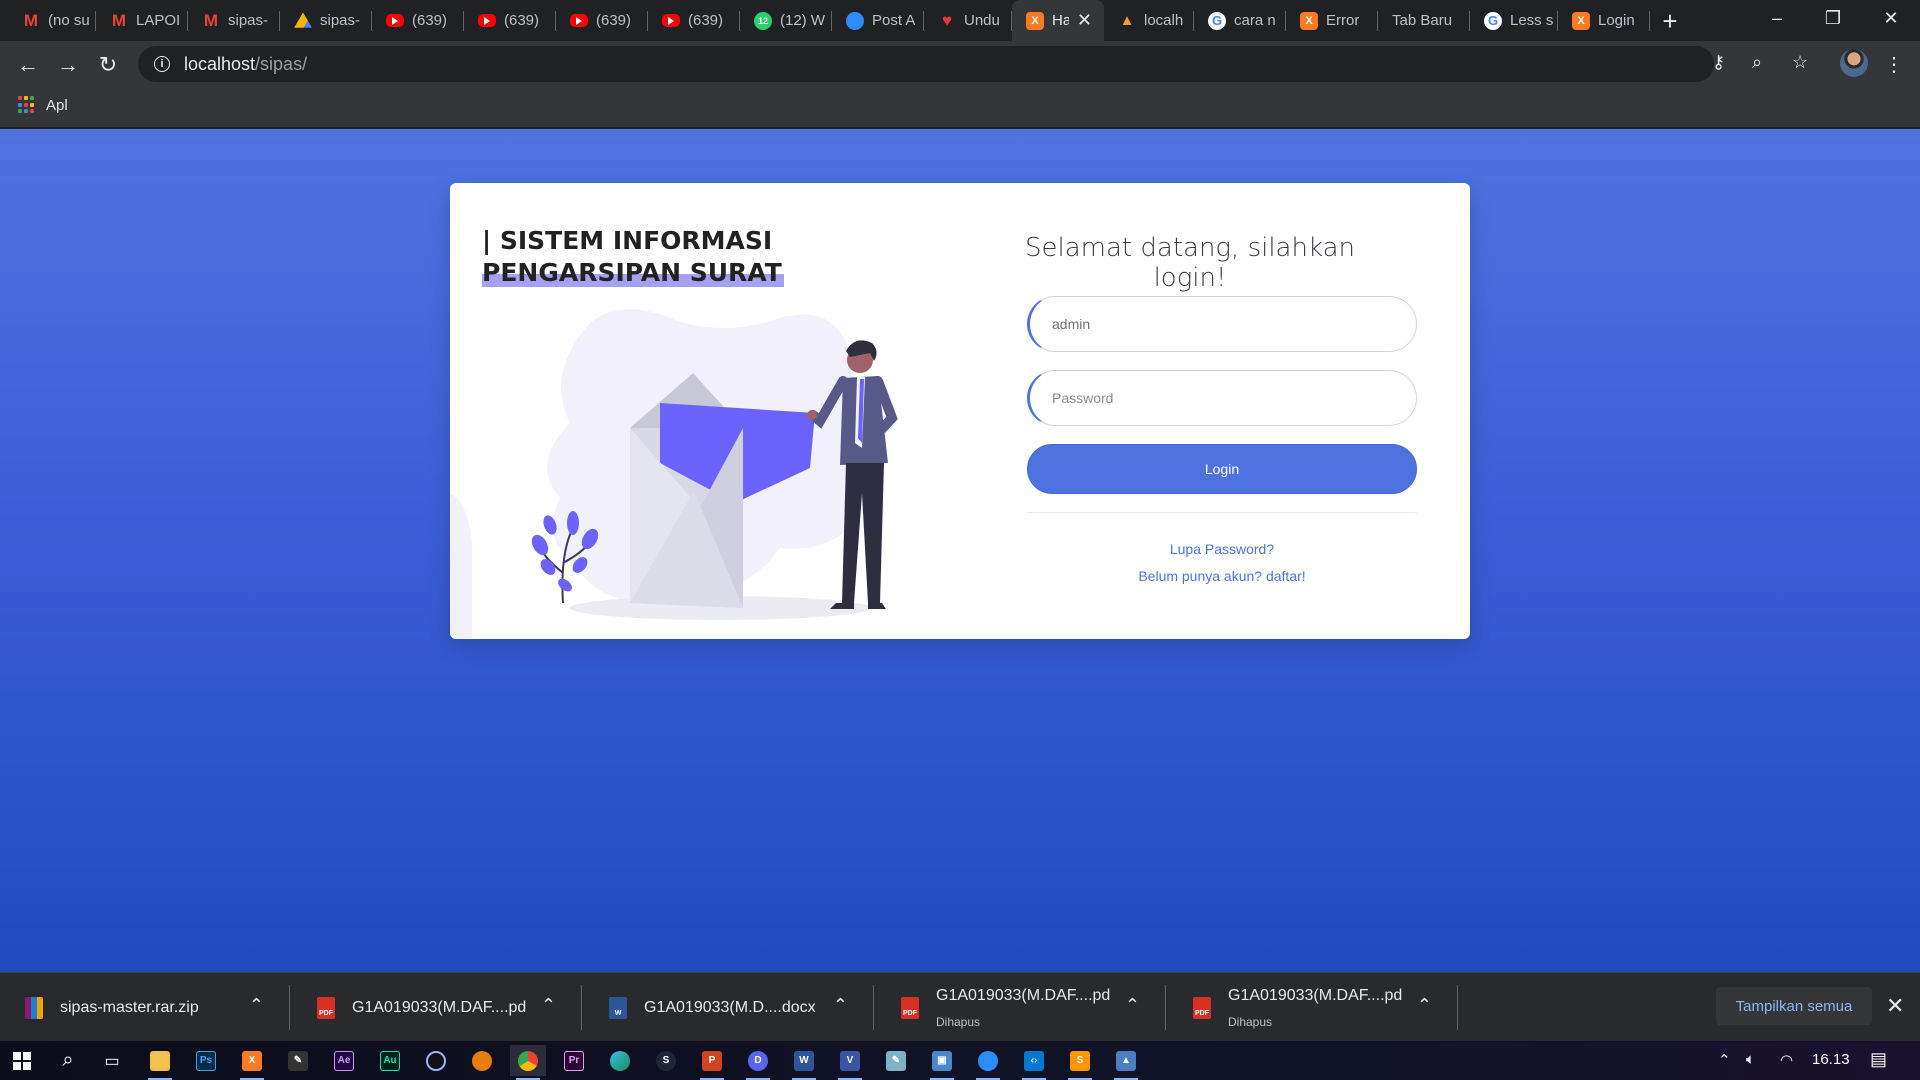  Describe the element at coordinates (1222, 324) in the screenshot. I see `username-field` at that location.